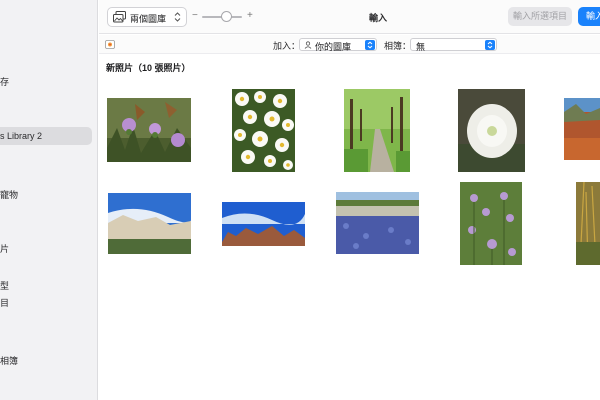  What do you see at coordinates (9, 360) in the screenshot?
I see `sidebar-item-albums: 相簿` at bounding box center [9, 360].